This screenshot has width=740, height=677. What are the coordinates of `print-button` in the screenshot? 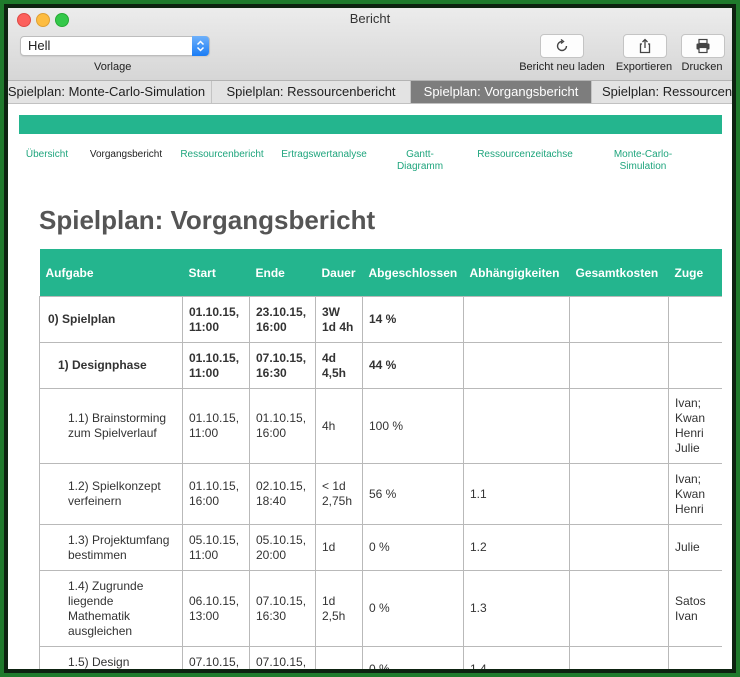 It's located at (703, 46).